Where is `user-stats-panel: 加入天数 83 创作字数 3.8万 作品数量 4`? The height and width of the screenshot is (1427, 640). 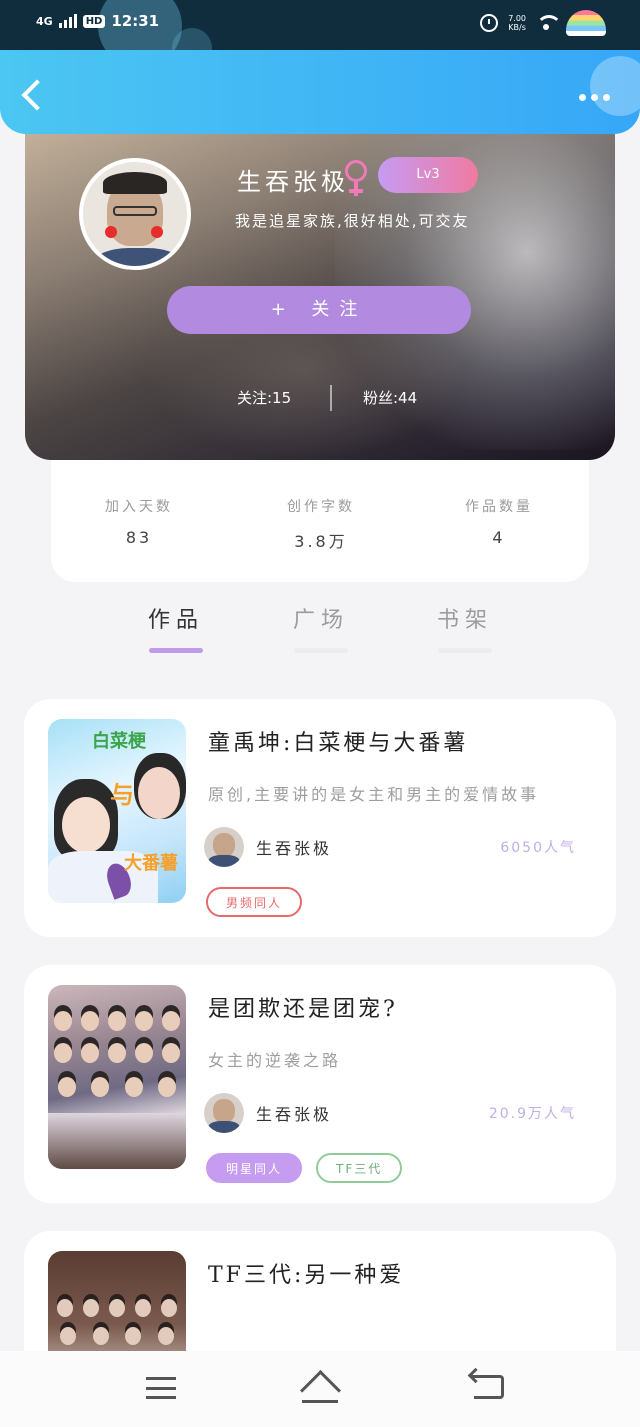 user-stats-panel: 加入天数 83 创作字数 3.8万 作品数量 4 is located at coordinates (320, 511).